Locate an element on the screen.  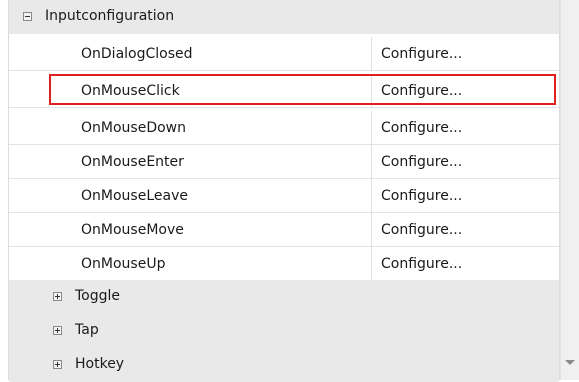
category-label: Inputconfiguration is located at coordinates (110, 16).